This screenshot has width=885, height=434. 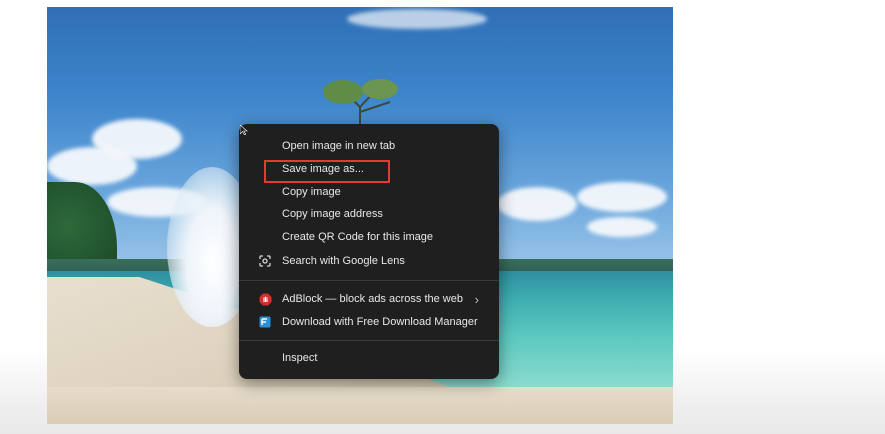 What do you see at coordinates (369, 358) in the screenshot?
I see `menu-item-inspect: Inspect` at bounding box center [369, 358].